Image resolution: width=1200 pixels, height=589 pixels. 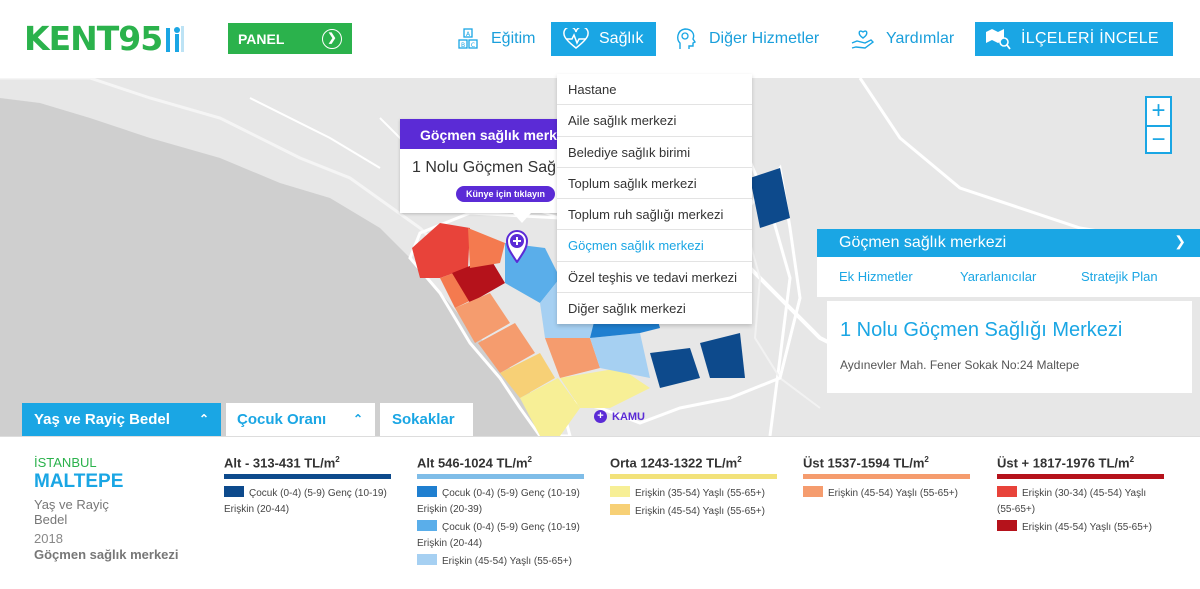 I want to click on dropdown-item: Toplum ruh sağlığı merkezi, so click(x=654, y=215).